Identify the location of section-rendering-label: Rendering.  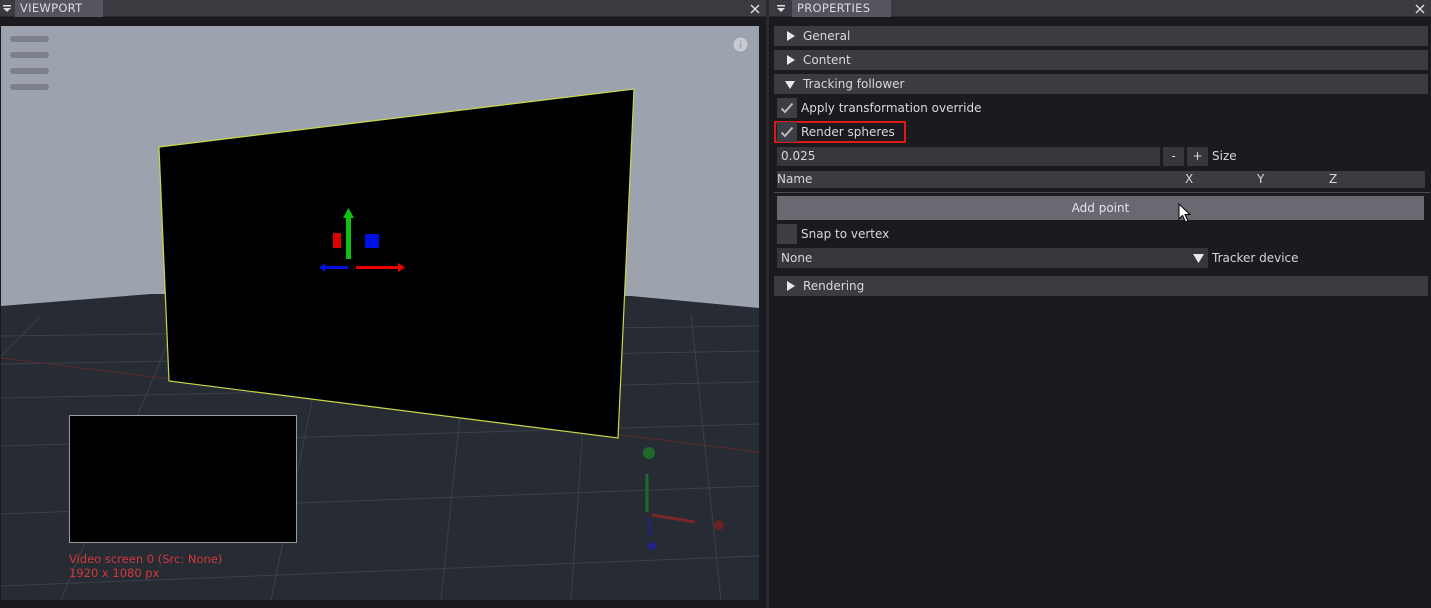
(834, 286).